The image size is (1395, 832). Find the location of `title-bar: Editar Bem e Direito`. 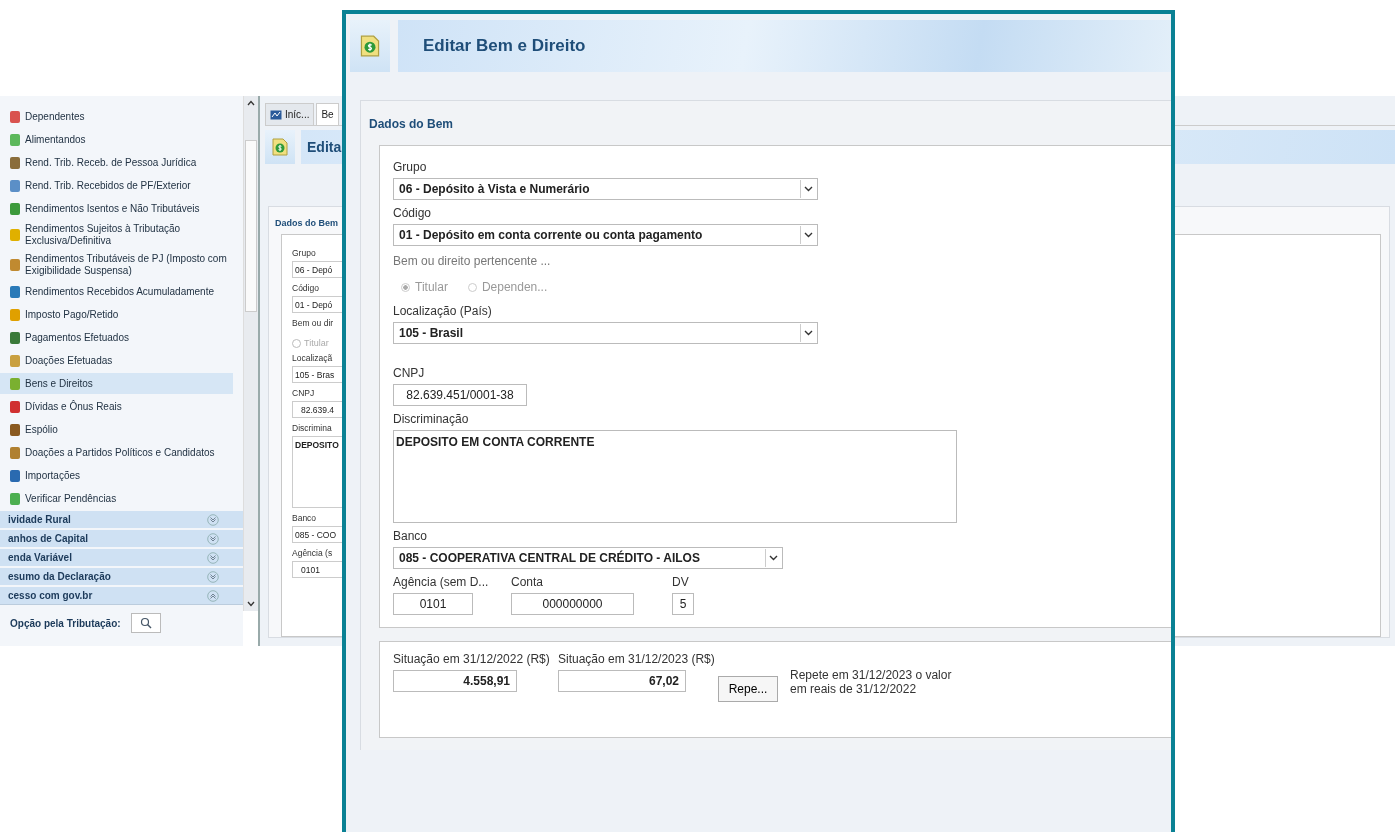

title-bar: Editar Bem e Direito is located at coordinates (784, 46).